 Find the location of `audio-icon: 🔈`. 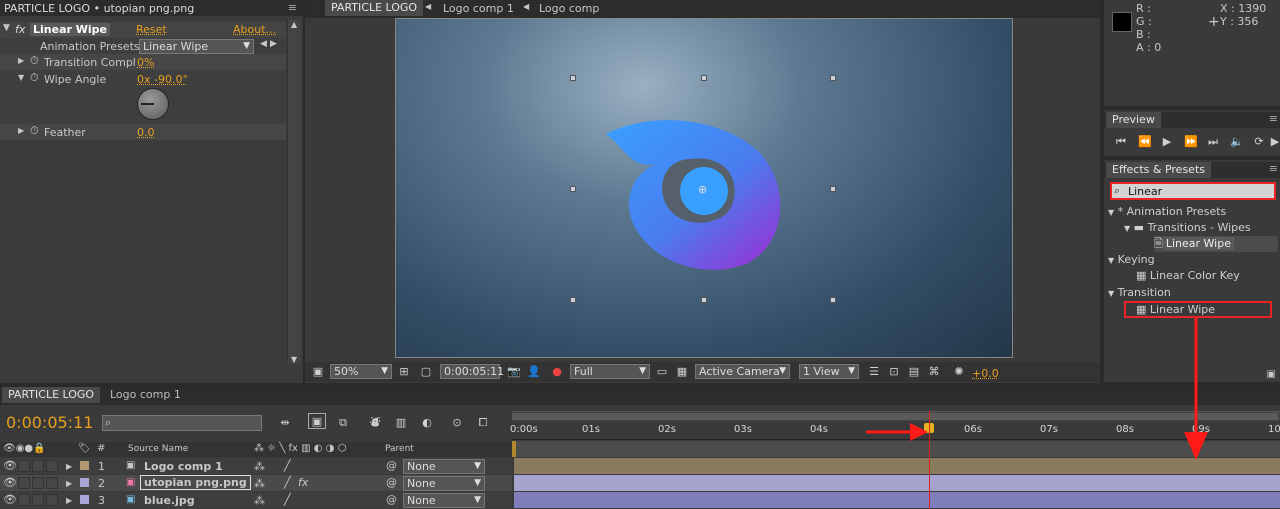

audio-icon: 🔈 is located at coordinates (1237, 142).